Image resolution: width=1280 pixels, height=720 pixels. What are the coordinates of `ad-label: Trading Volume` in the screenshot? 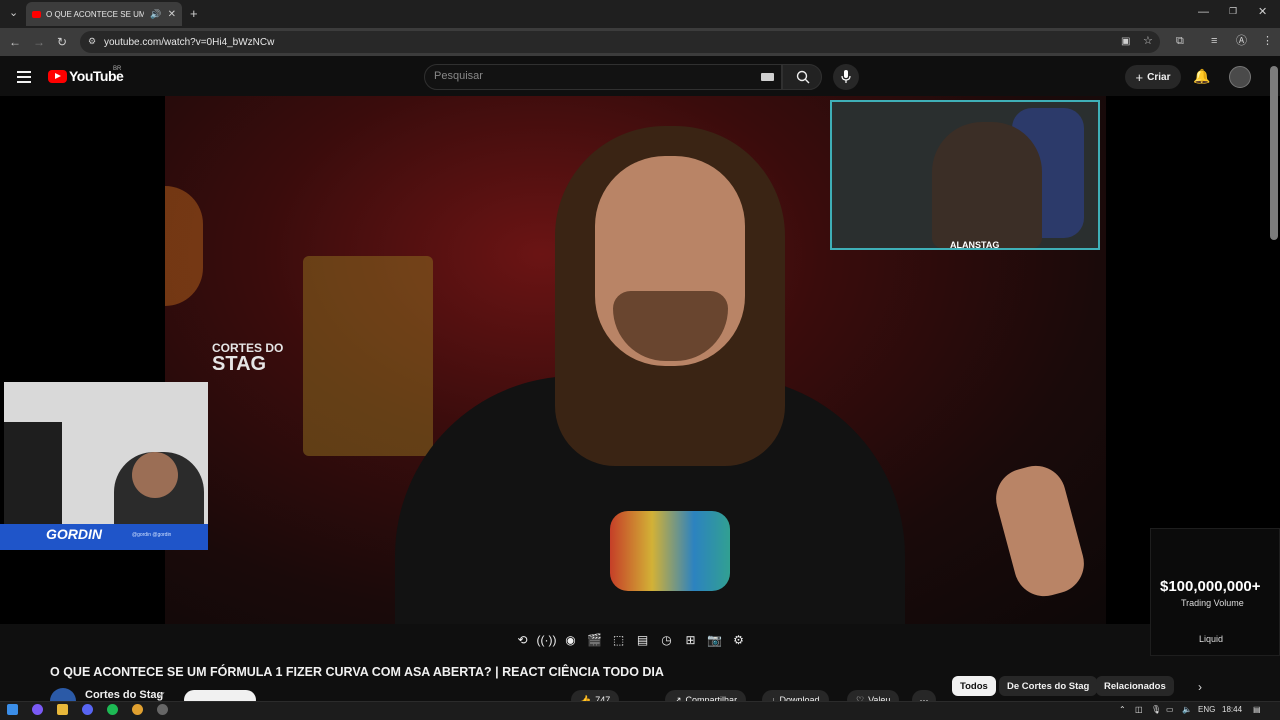 It's located at (1212, 603).